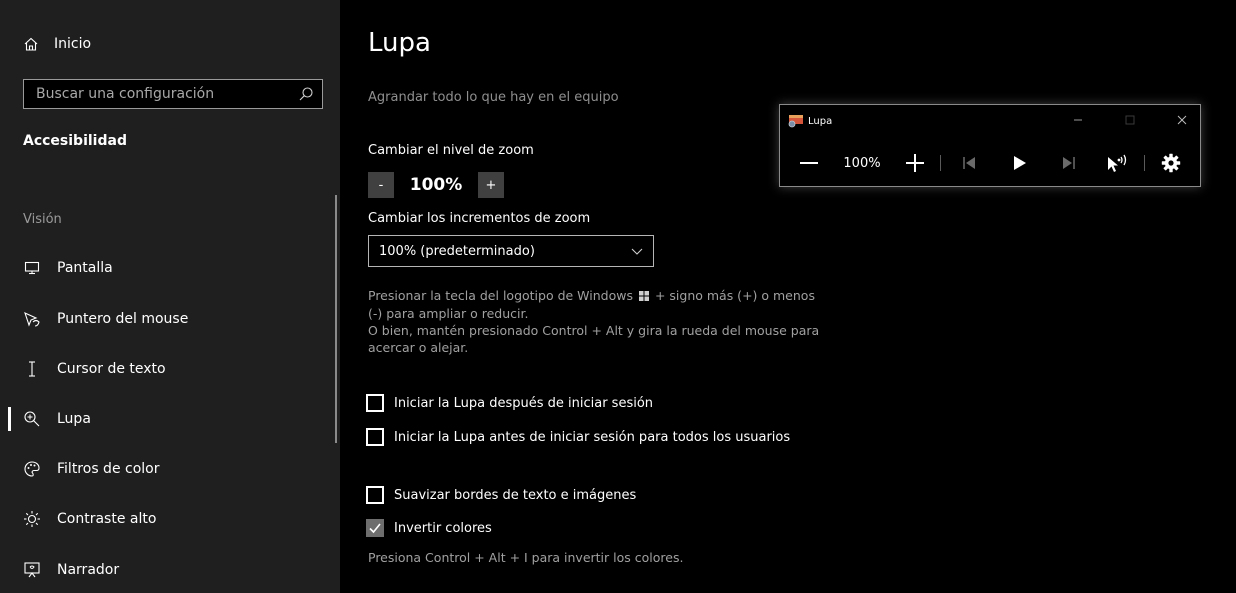  Describe the element at coordinates (31, 44) in the screenshot. I see `home-icon` at that location.